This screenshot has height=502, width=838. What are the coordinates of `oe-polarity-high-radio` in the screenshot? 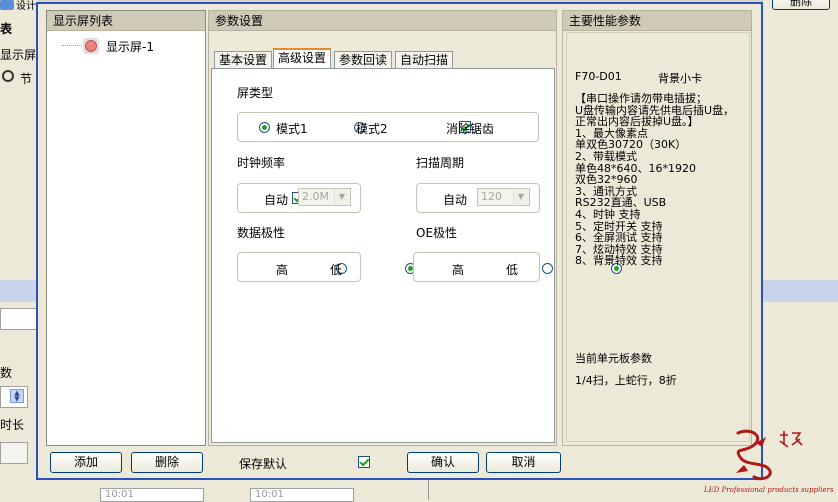 It's located at (547, 268).